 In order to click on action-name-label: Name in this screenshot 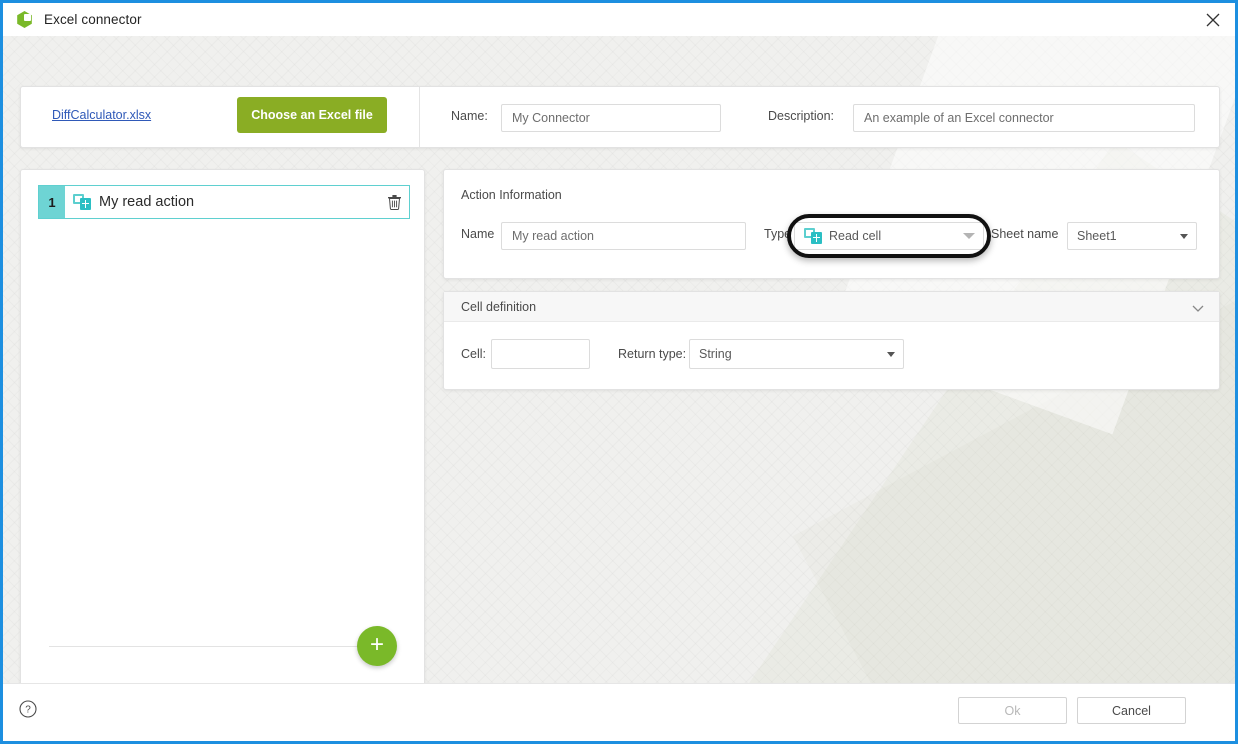, I will do `click(478, 234)`.